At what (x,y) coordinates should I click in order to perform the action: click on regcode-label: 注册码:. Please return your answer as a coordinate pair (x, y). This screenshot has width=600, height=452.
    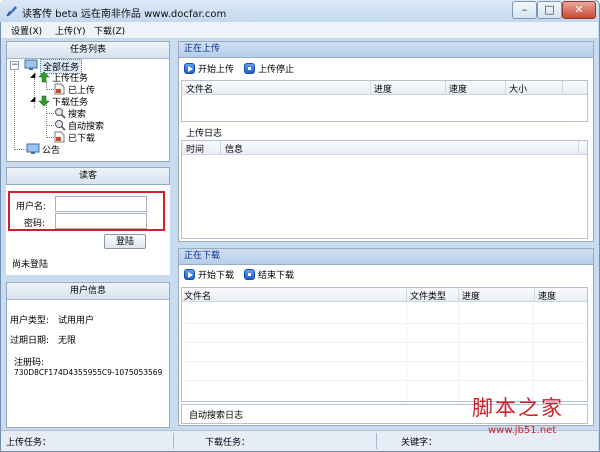
    Looking at the image, I should click on (29, 363).